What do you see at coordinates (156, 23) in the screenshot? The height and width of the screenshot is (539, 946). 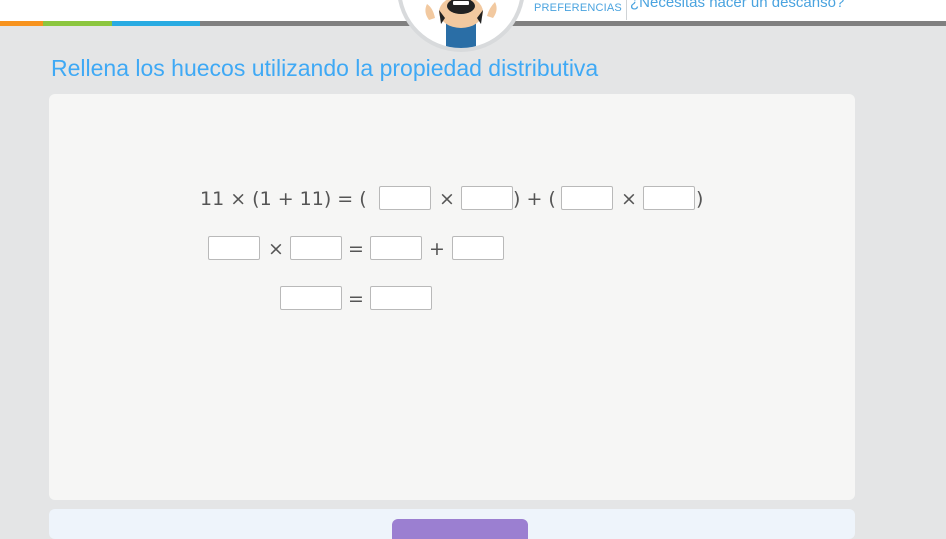 I see `progress-stripe-blue` at bounding box center [156, 23].